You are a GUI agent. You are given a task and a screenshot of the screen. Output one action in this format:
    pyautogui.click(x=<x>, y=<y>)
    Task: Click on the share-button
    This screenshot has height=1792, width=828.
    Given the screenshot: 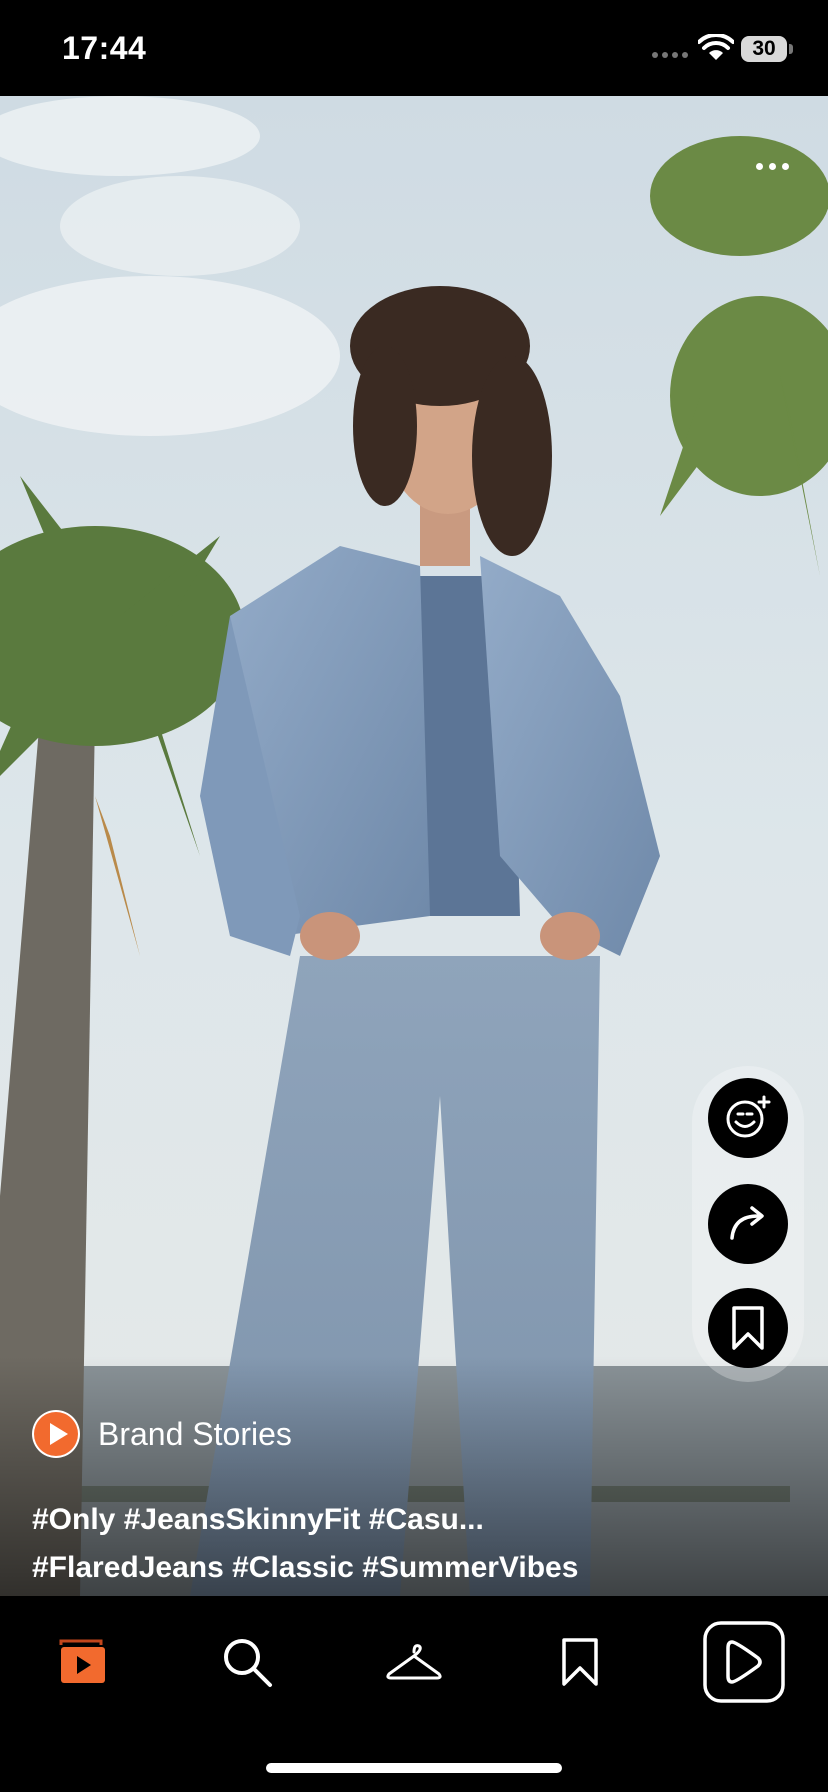 What is the action you would take?
    pyautogui.click(x=748, y=1224)
    